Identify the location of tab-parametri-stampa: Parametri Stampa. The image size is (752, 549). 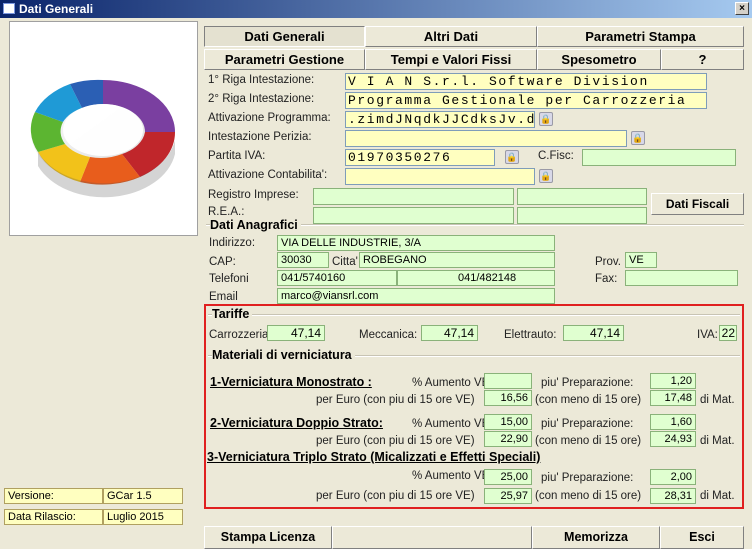
(640, 36).